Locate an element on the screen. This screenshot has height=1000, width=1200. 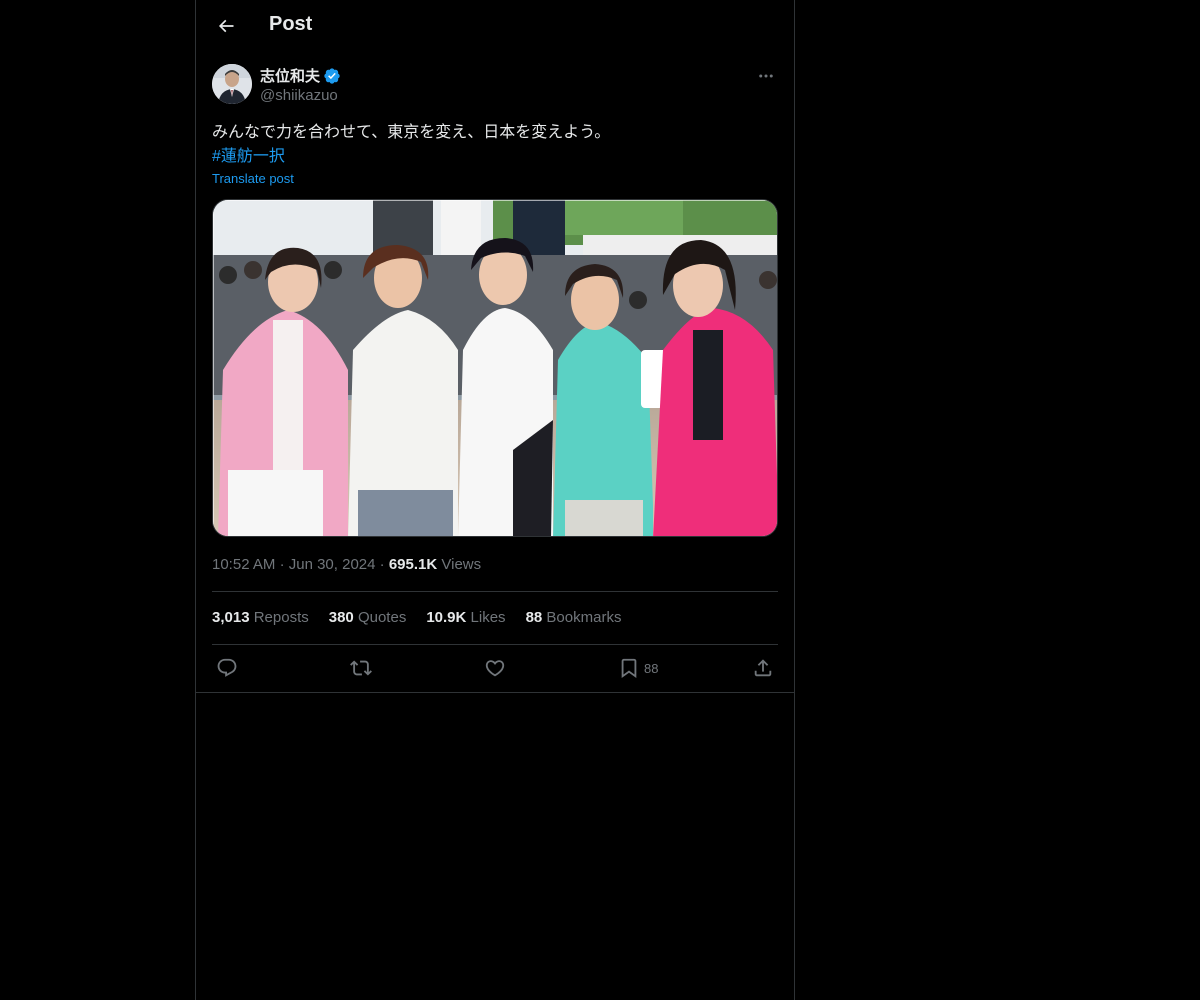
bookmark-icon is located at coordinates (629, 668).